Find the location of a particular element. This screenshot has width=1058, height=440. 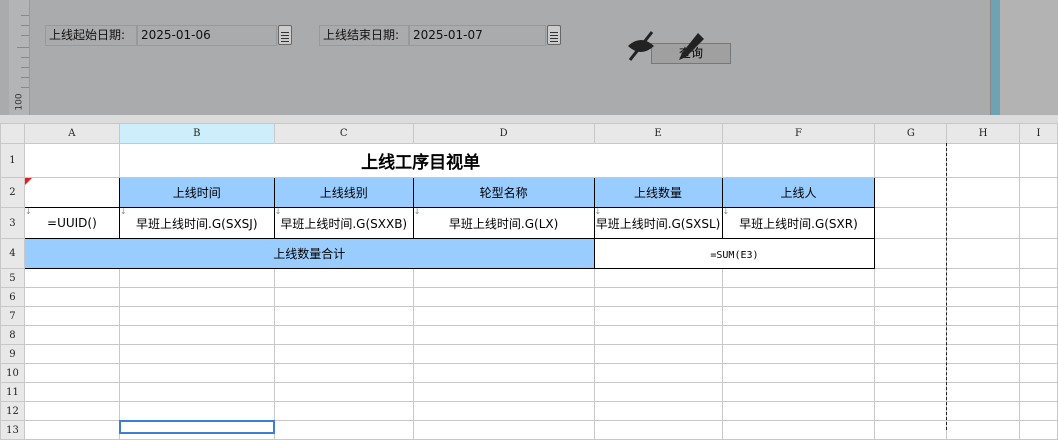

formula-cell: ↓ =UUID() is located at coordinates (71, 223).